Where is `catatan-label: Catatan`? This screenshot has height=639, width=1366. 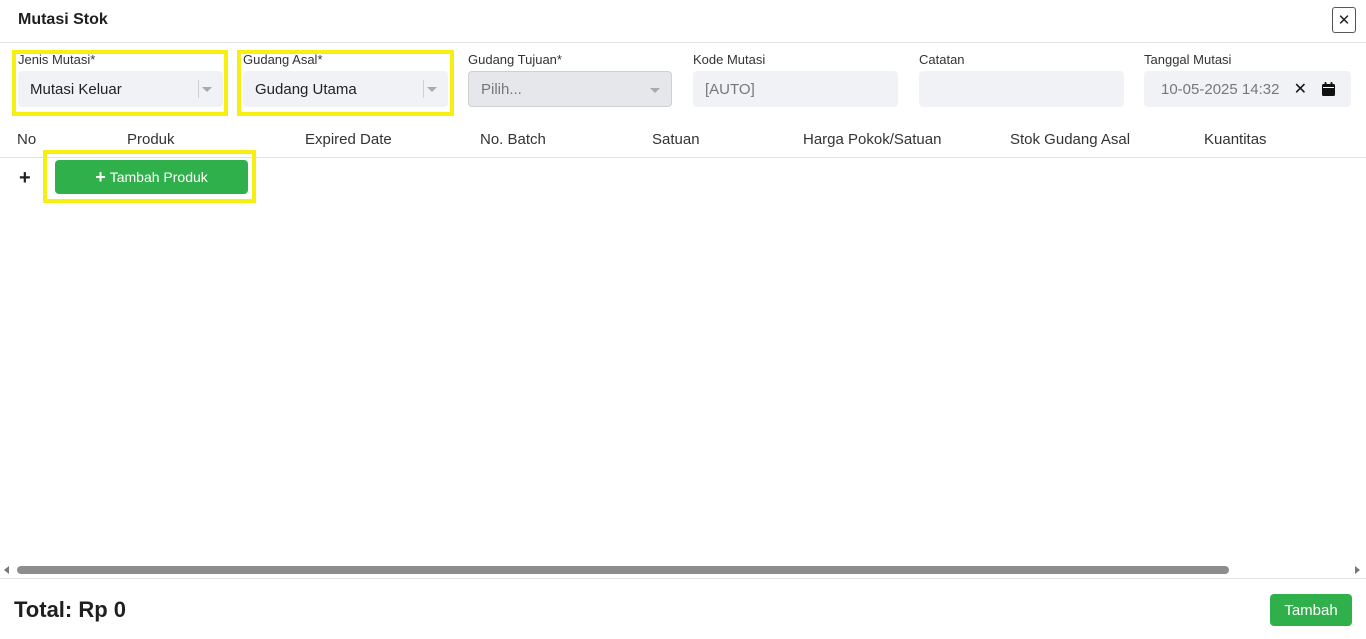 catatan-label: Catatan is located at coordinates (942, 59).